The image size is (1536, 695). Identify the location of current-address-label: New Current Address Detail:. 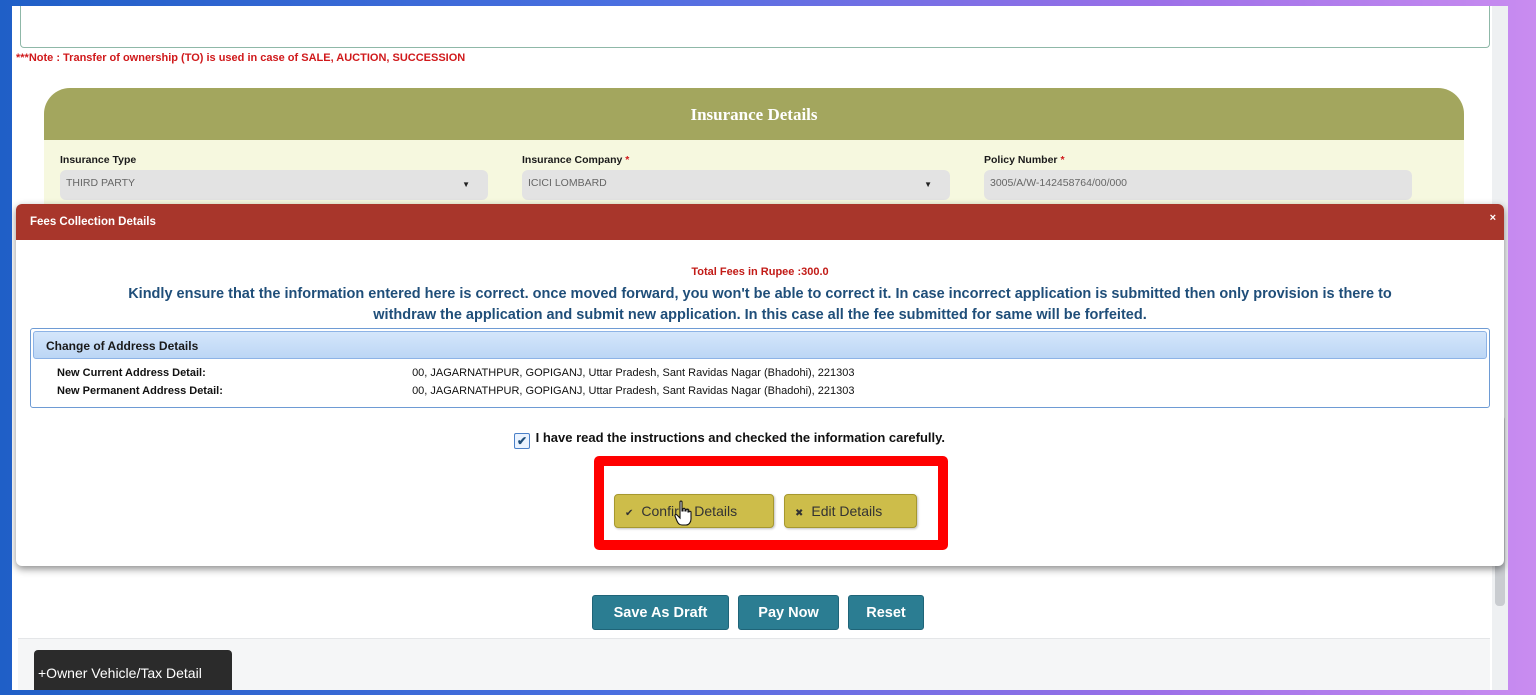
(131, 373).